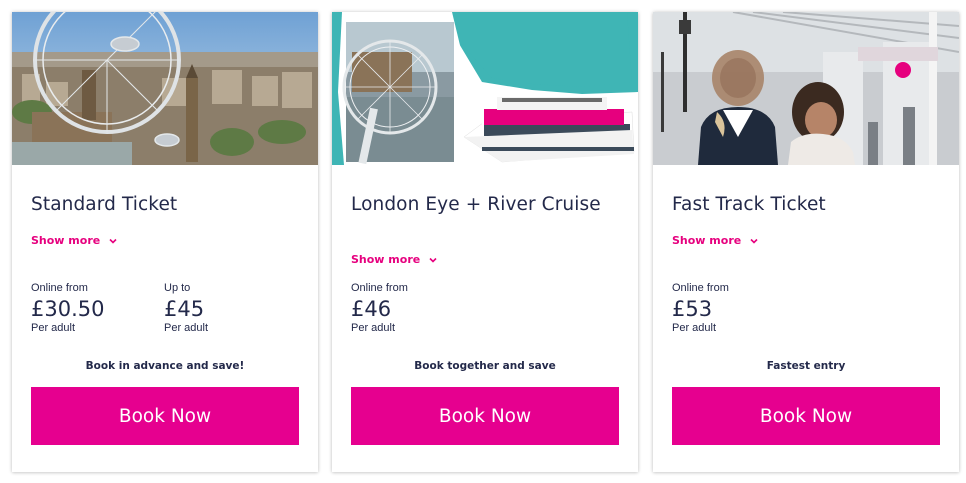 This screenshot has width=966, height=483. I want to click on ticket-title: Fast Track Ticket, so click(749, 204).